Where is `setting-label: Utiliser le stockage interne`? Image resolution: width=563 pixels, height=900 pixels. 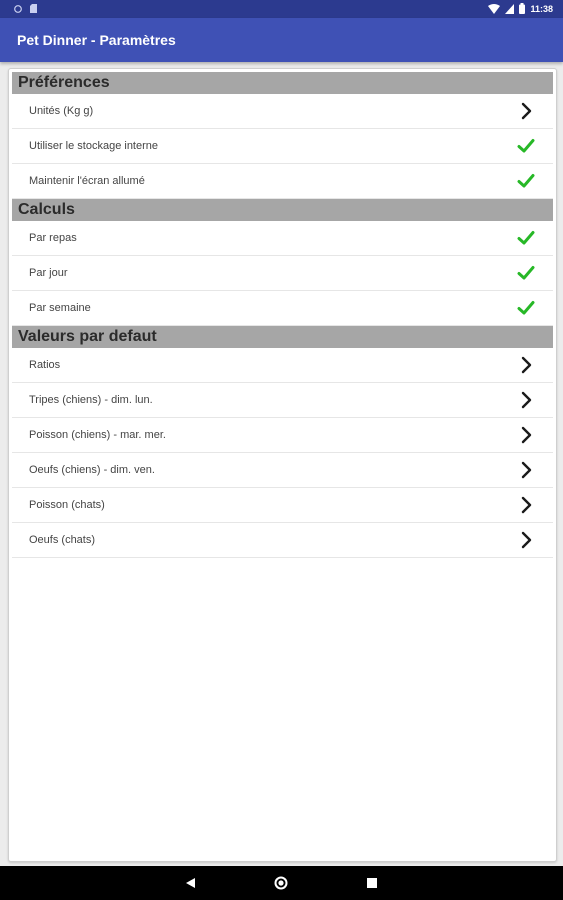
setting-label: Utiliser le stockage interne is located at coordinates (94, 146).